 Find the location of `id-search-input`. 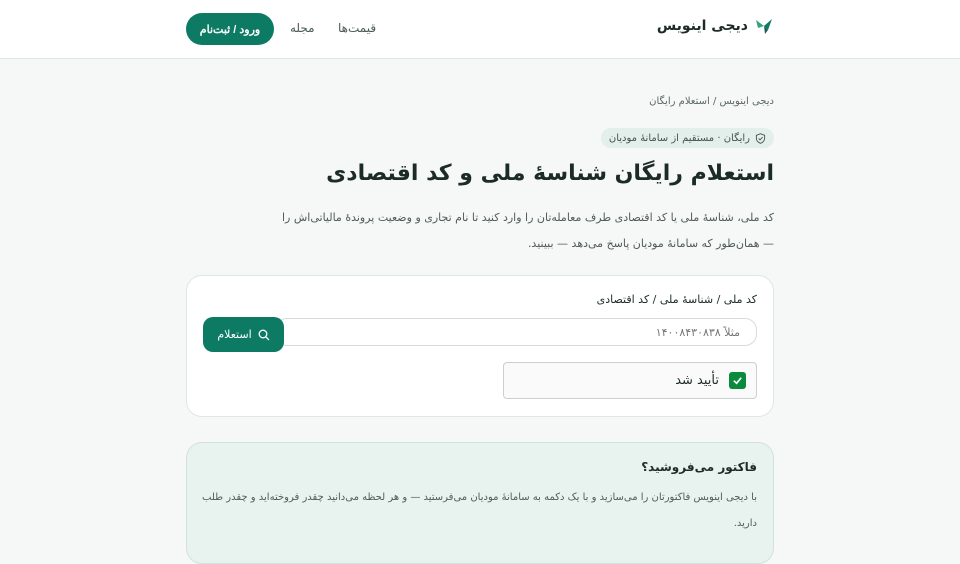

id-search-input is located at coordinates (516, 332).